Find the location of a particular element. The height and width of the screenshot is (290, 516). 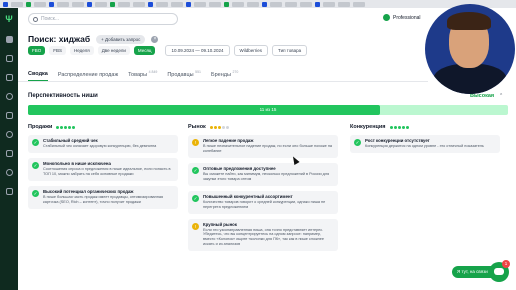

perspective-progress-bar: 11 из 15 is located at coordinates (268, 110).